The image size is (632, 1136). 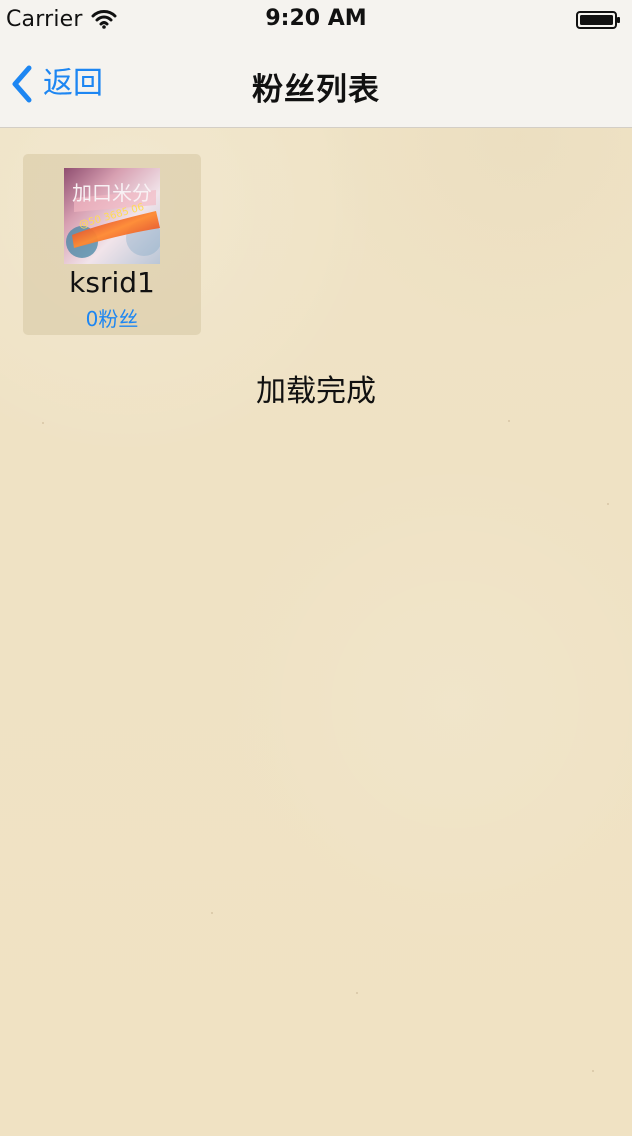 I want to click on avatar-title-text: 加口米分, so click(x=112, y=193).